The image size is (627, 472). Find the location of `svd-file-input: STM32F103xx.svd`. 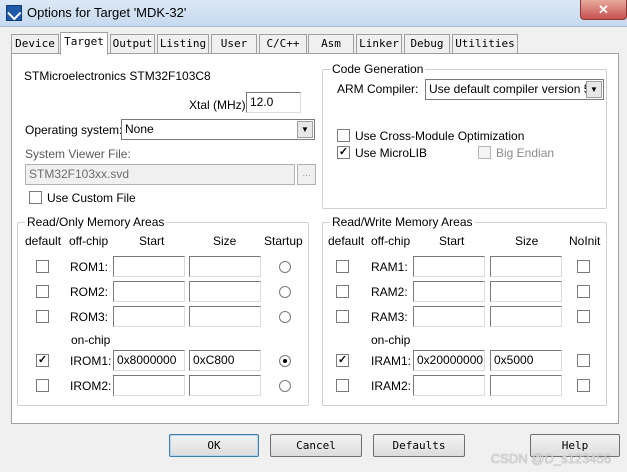

svd-file-input: STM32F103xx.svd is located at coordinates (160, 174).